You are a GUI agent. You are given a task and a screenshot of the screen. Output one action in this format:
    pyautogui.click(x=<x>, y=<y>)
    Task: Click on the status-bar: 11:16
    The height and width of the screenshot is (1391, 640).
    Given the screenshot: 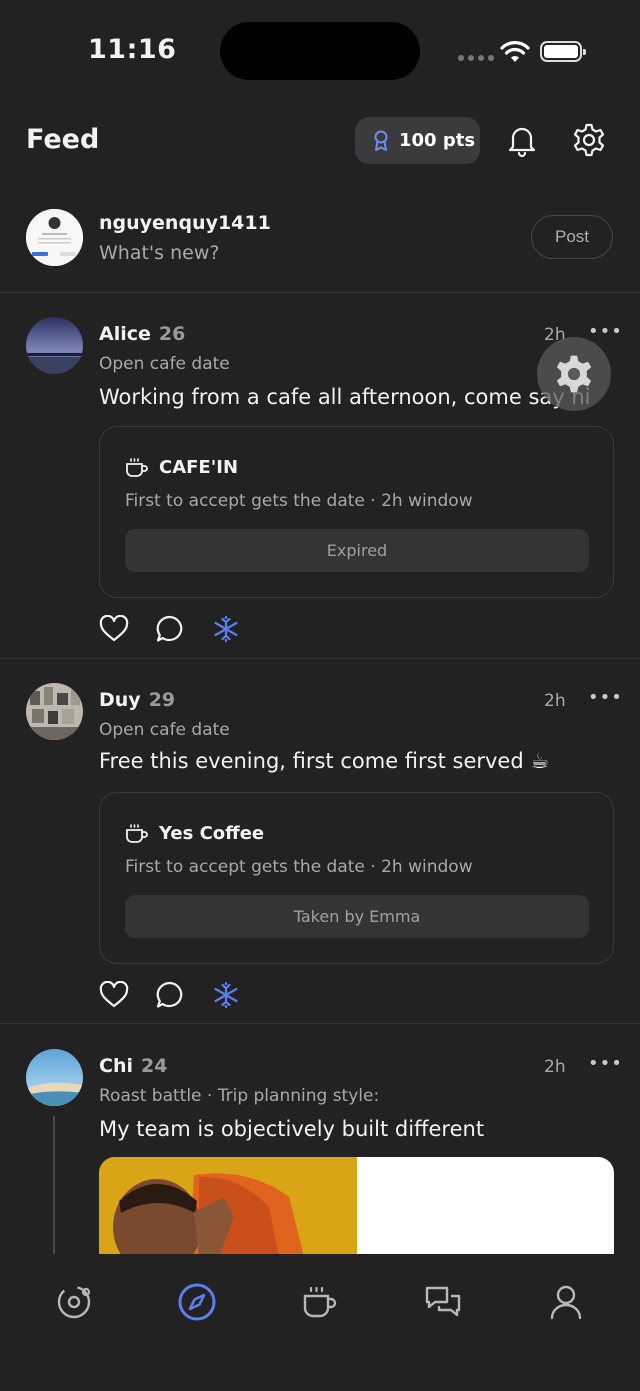 What is the action you would take?
    pyautogui.click(x=320, y=50)
    